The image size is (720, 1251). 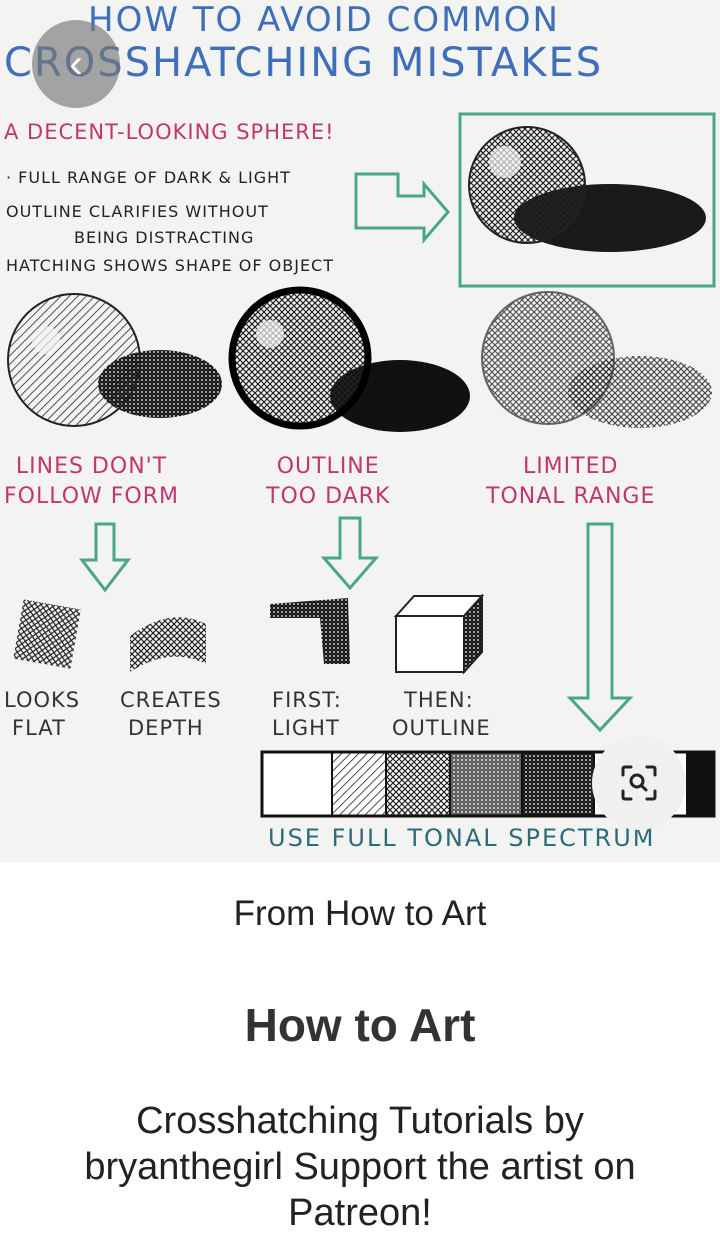 What do you see at coordinates (171, 700) in the screenshot?
I see `tip-label-line: CREATES` at bounding box center [171, 700].